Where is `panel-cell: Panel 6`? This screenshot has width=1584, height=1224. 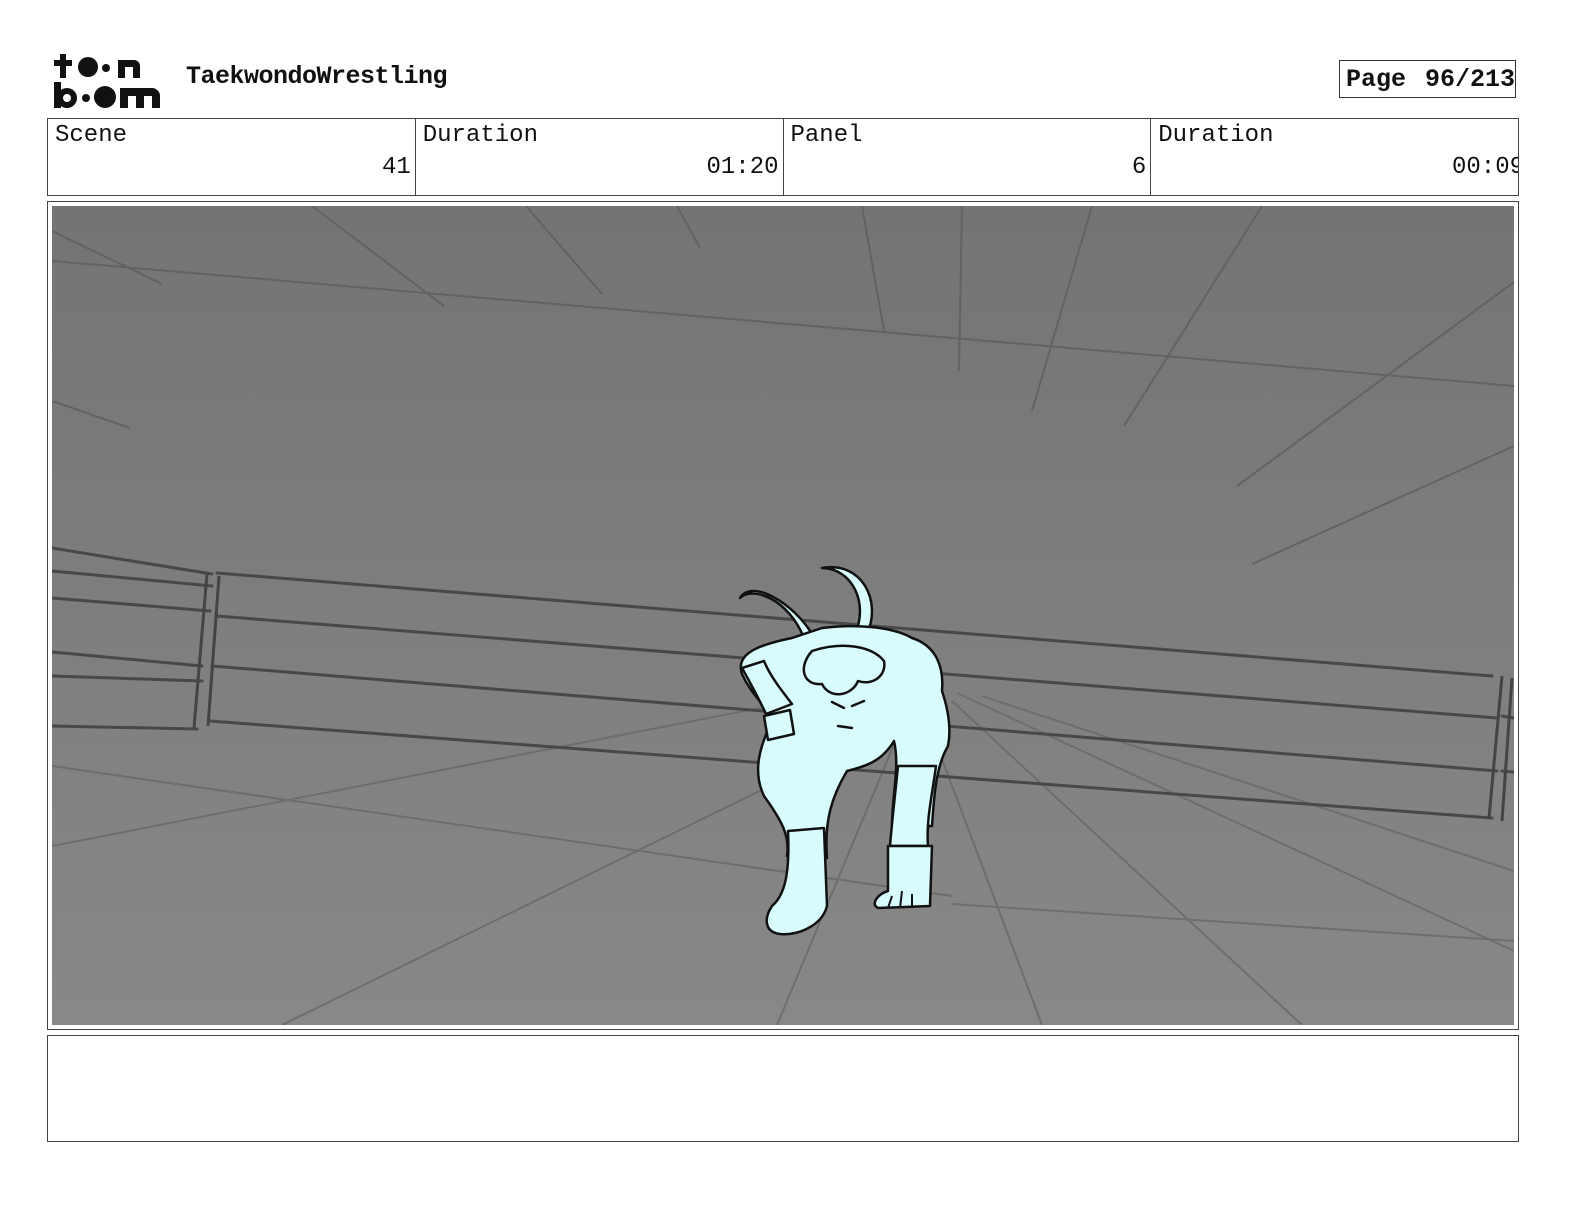 panel-cell: Panel 6 is located at coordinates (968, 157).